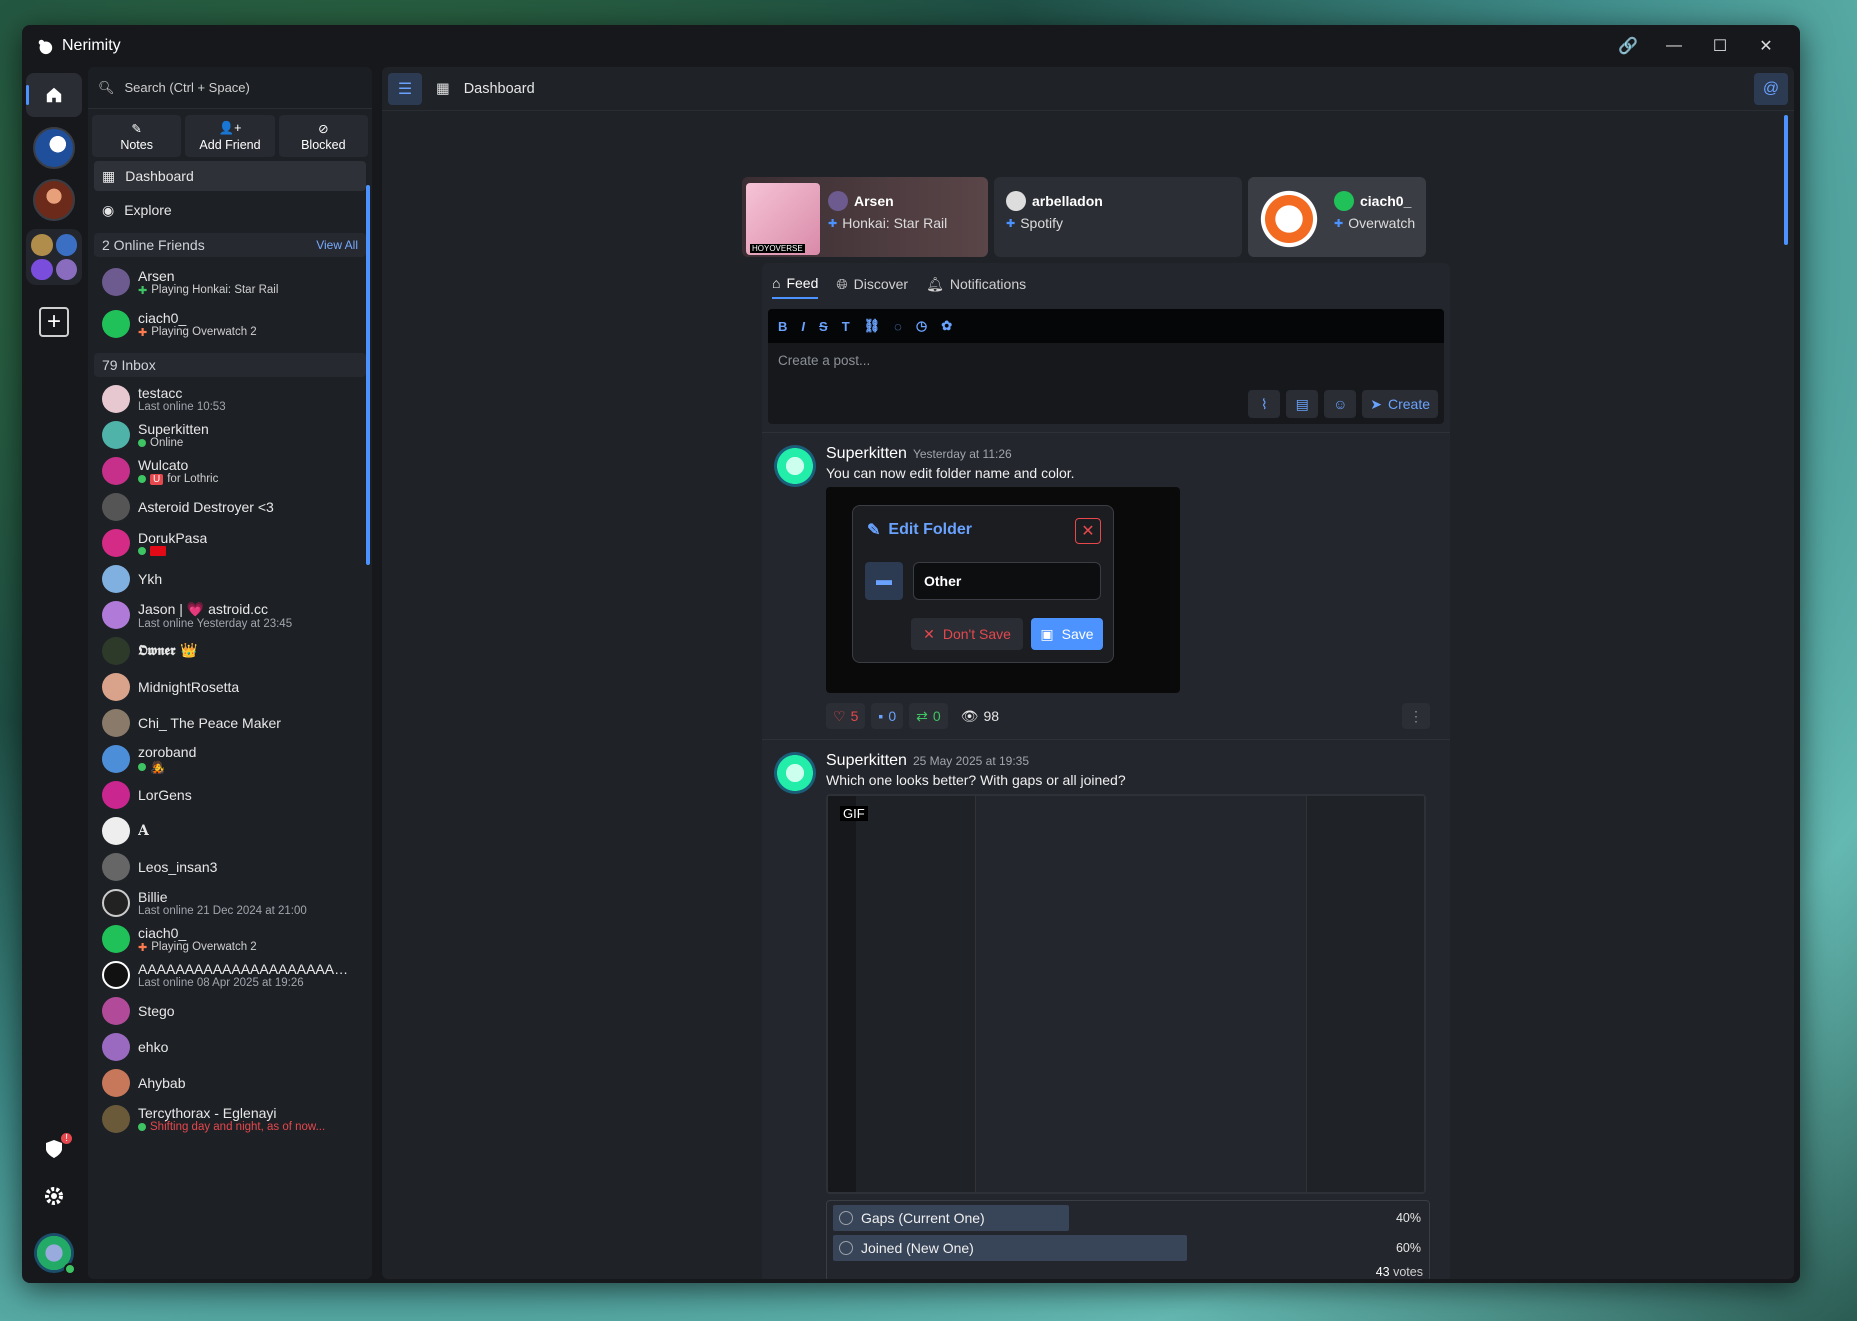  I want to click on inbox-item: Ykh, so click(230, 579).